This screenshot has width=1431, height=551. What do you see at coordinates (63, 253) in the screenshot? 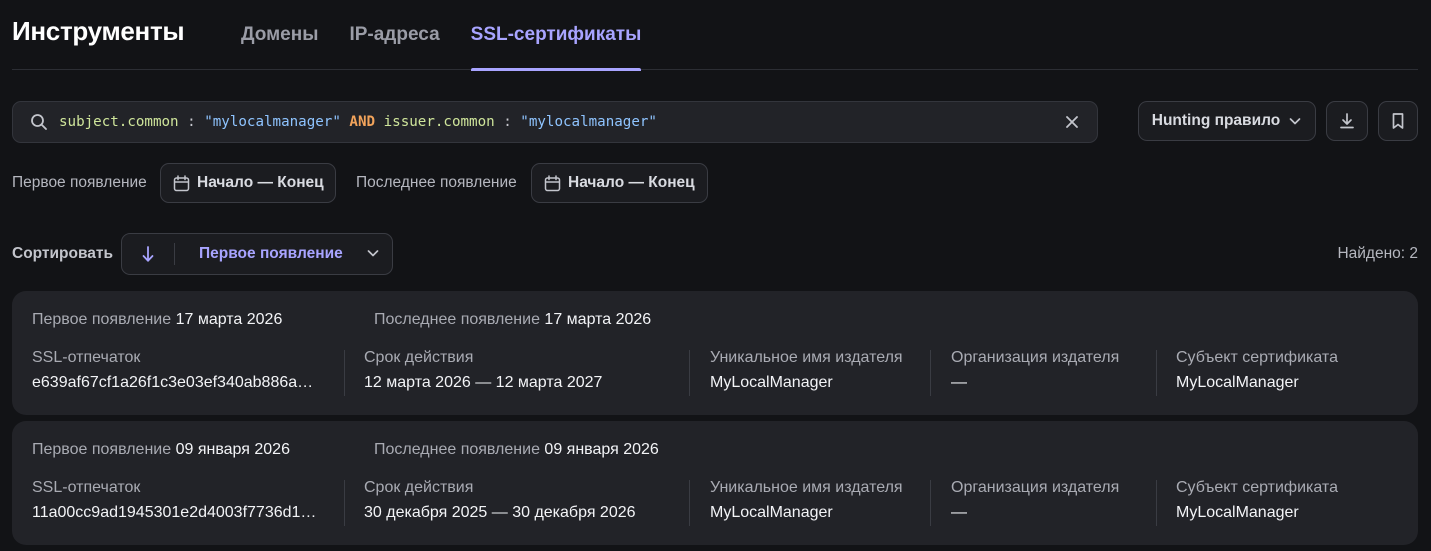
I see `sort-label: Сортировать` at bounding box center [63, 253].